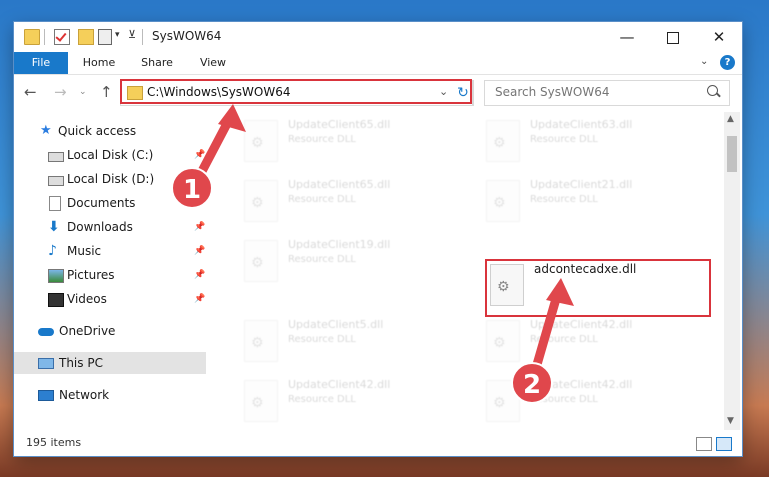 This screenshot has height=477, width=769. What do you see at coordinates (727, 62) in the screenshot?
I see `help-icon: ?` at bounding box center [727, 62].